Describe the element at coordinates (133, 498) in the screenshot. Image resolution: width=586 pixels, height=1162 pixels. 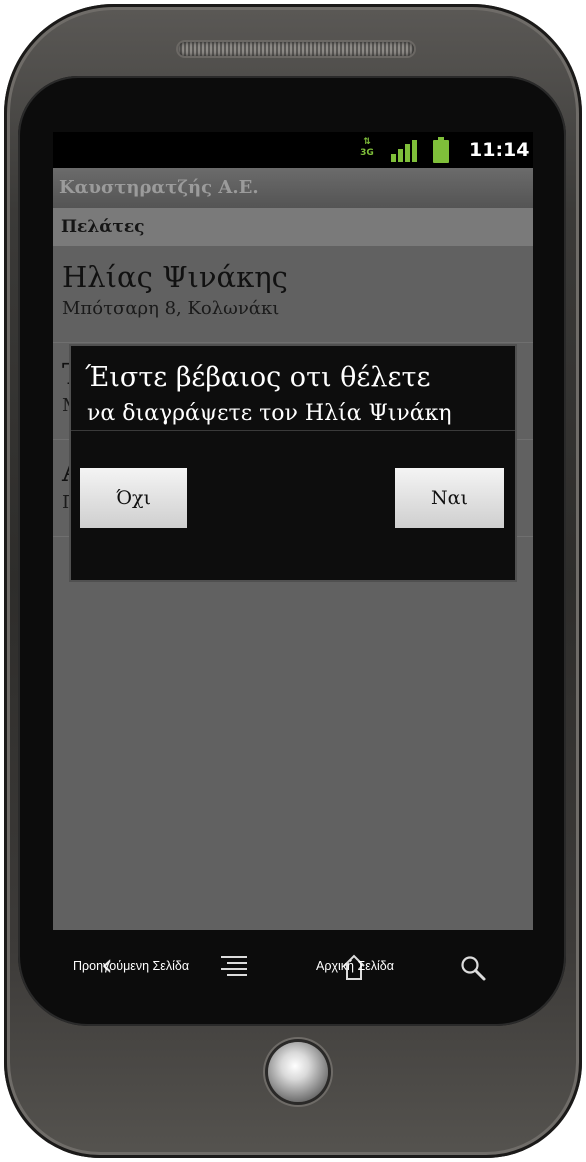
I see `no-button: Όχι` at that location.